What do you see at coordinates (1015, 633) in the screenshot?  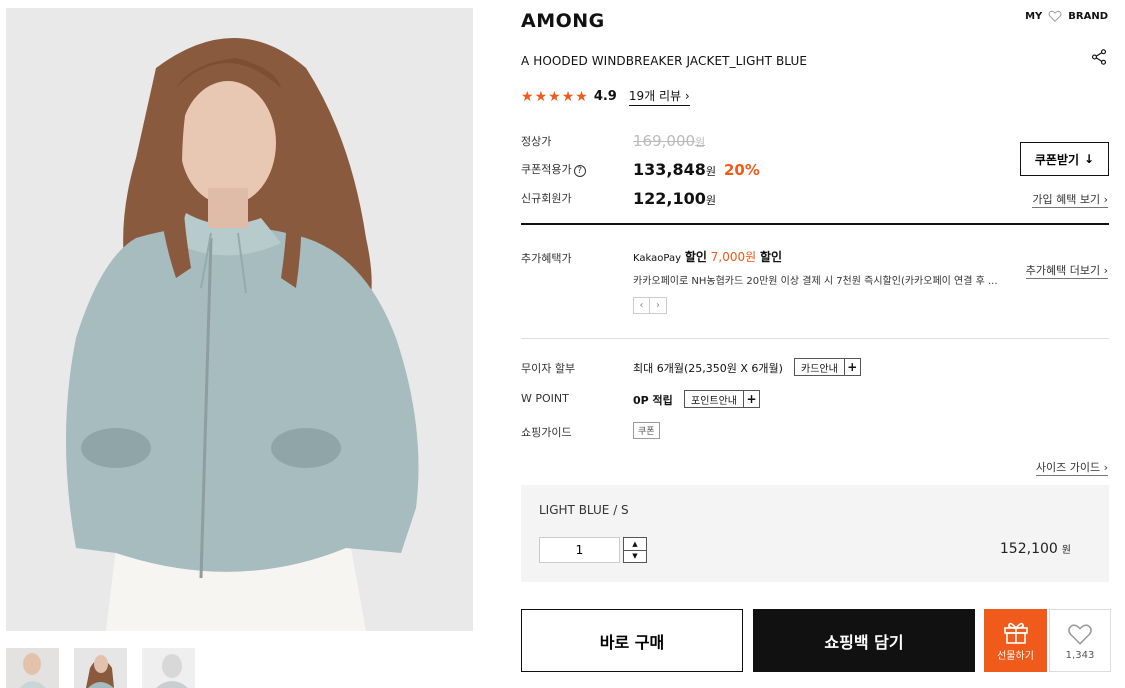 I see `gift-icon` at bounding box center [1015, 633].